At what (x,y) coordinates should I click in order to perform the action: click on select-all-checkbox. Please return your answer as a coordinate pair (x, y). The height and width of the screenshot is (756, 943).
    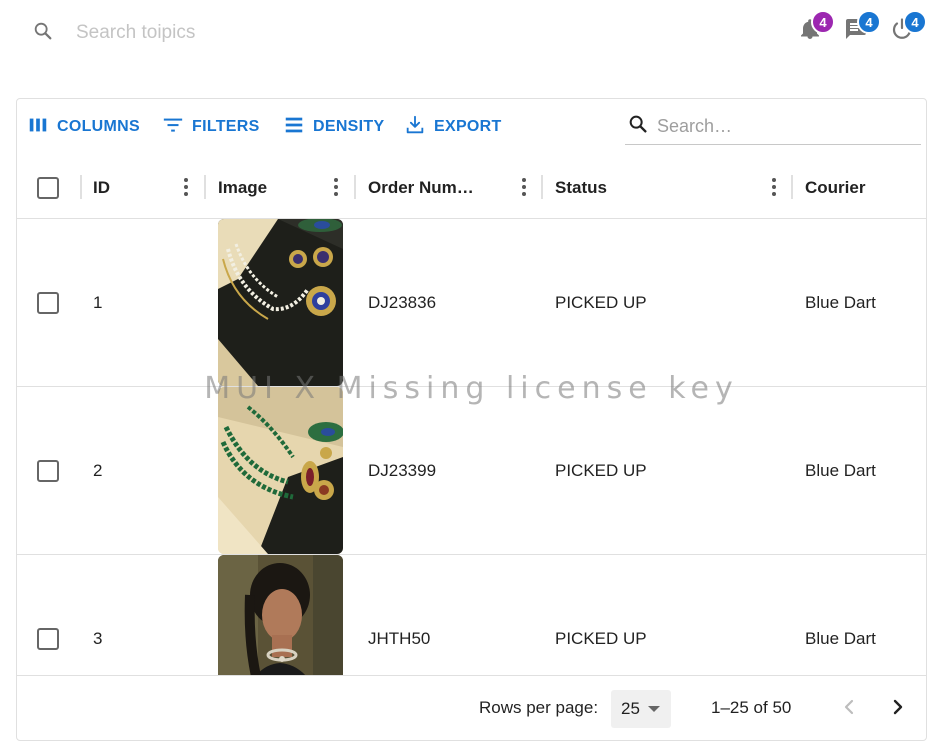
    Looking at the image, I should click on (48, 188).